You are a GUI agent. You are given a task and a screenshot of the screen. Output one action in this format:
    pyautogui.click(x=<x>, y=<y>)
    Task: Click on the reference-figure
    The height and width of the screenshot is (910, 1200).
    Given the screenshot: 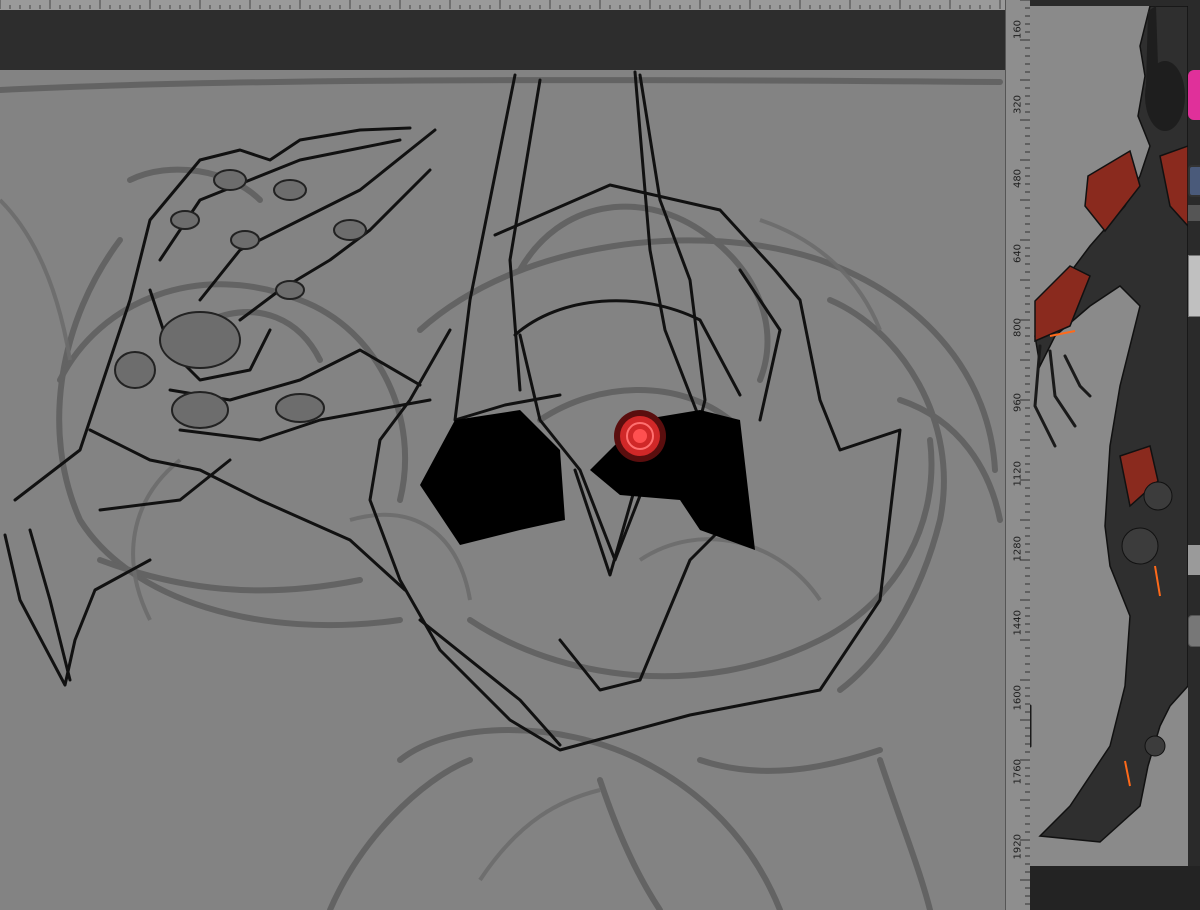 What is the action you would take?
    pyautogui.click(x=1109, y=424)
    